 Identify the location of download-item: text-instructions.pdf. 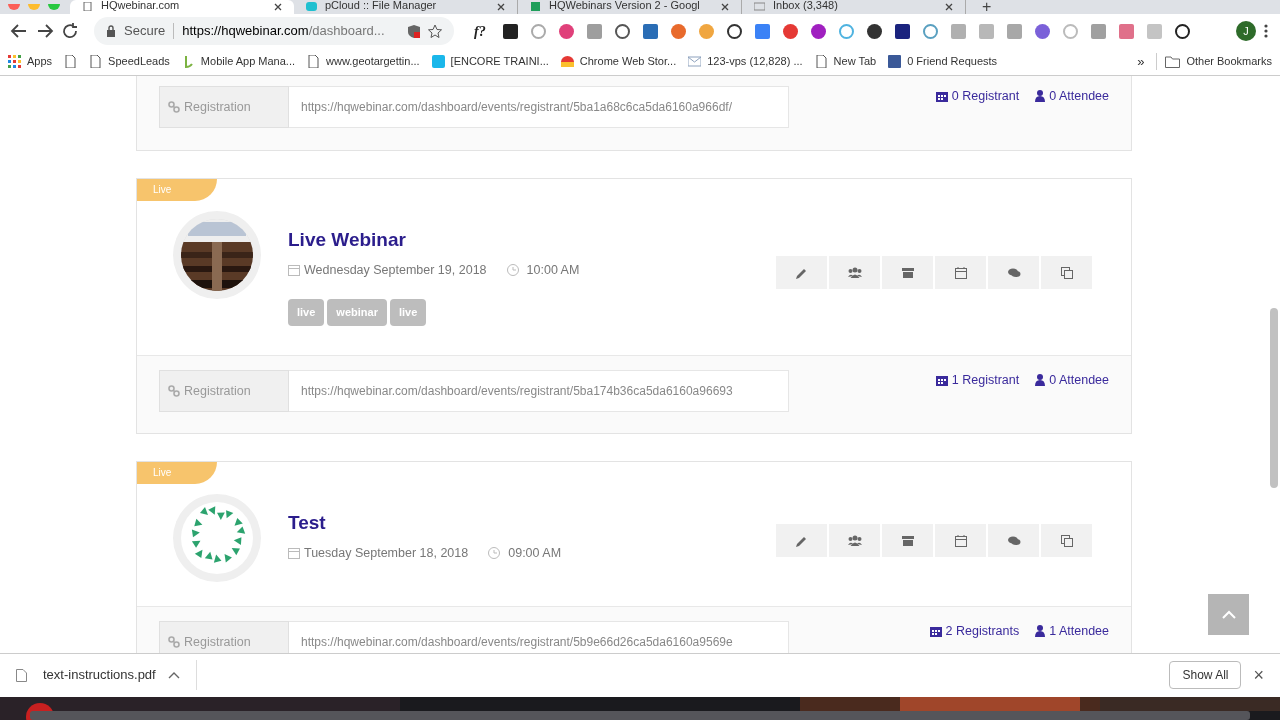
(106, 675).